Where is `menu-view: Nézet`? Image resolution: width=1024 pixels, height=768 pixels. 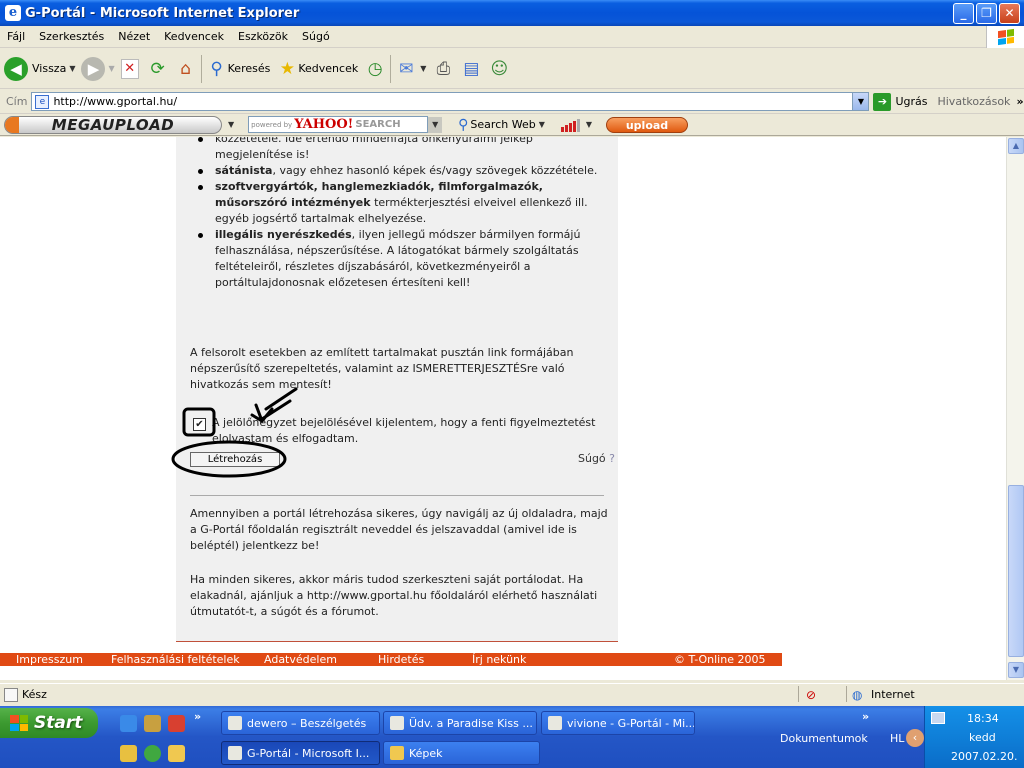
menu-view: Nézet is located at coordinates (134, 36).